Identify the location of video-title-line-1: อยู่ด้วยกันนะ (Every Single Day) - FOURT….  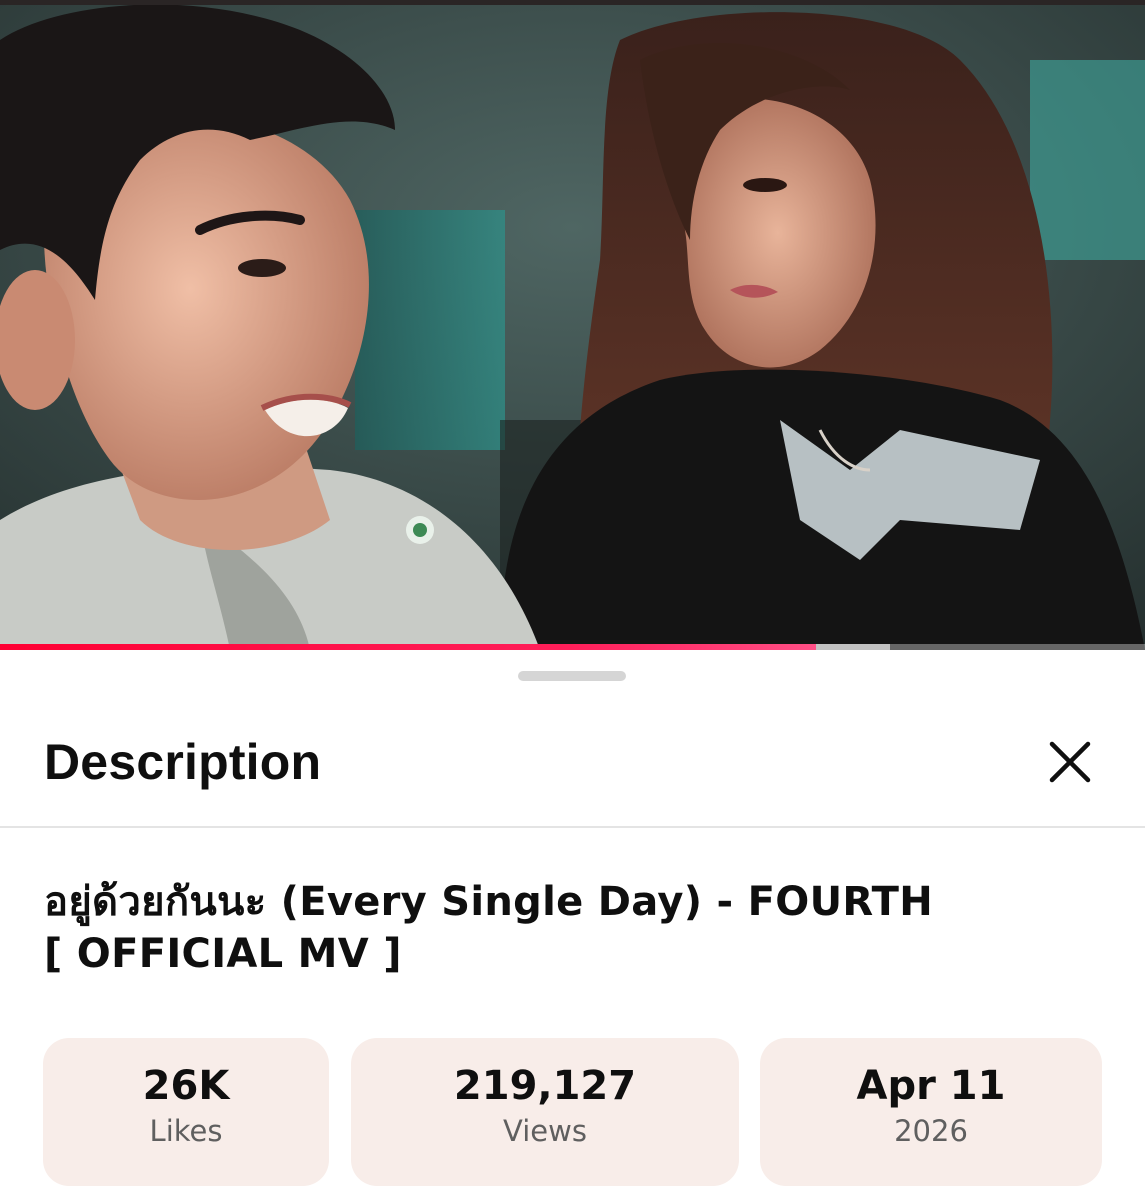
(489, 902).